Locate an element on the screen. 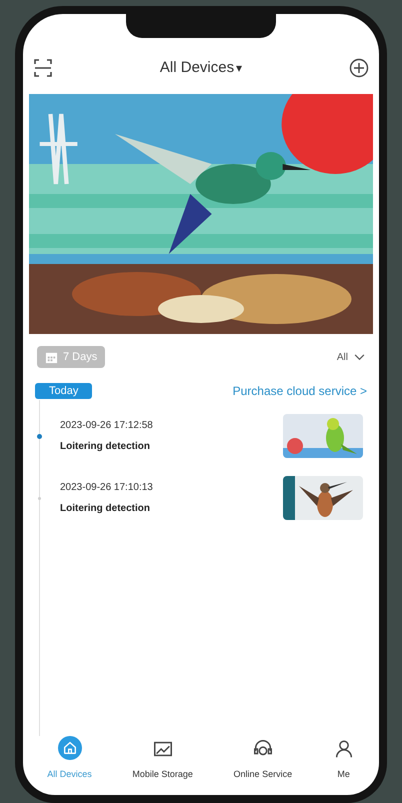  nav-tab: Mobile Storage is located at coordinates (162, 759).